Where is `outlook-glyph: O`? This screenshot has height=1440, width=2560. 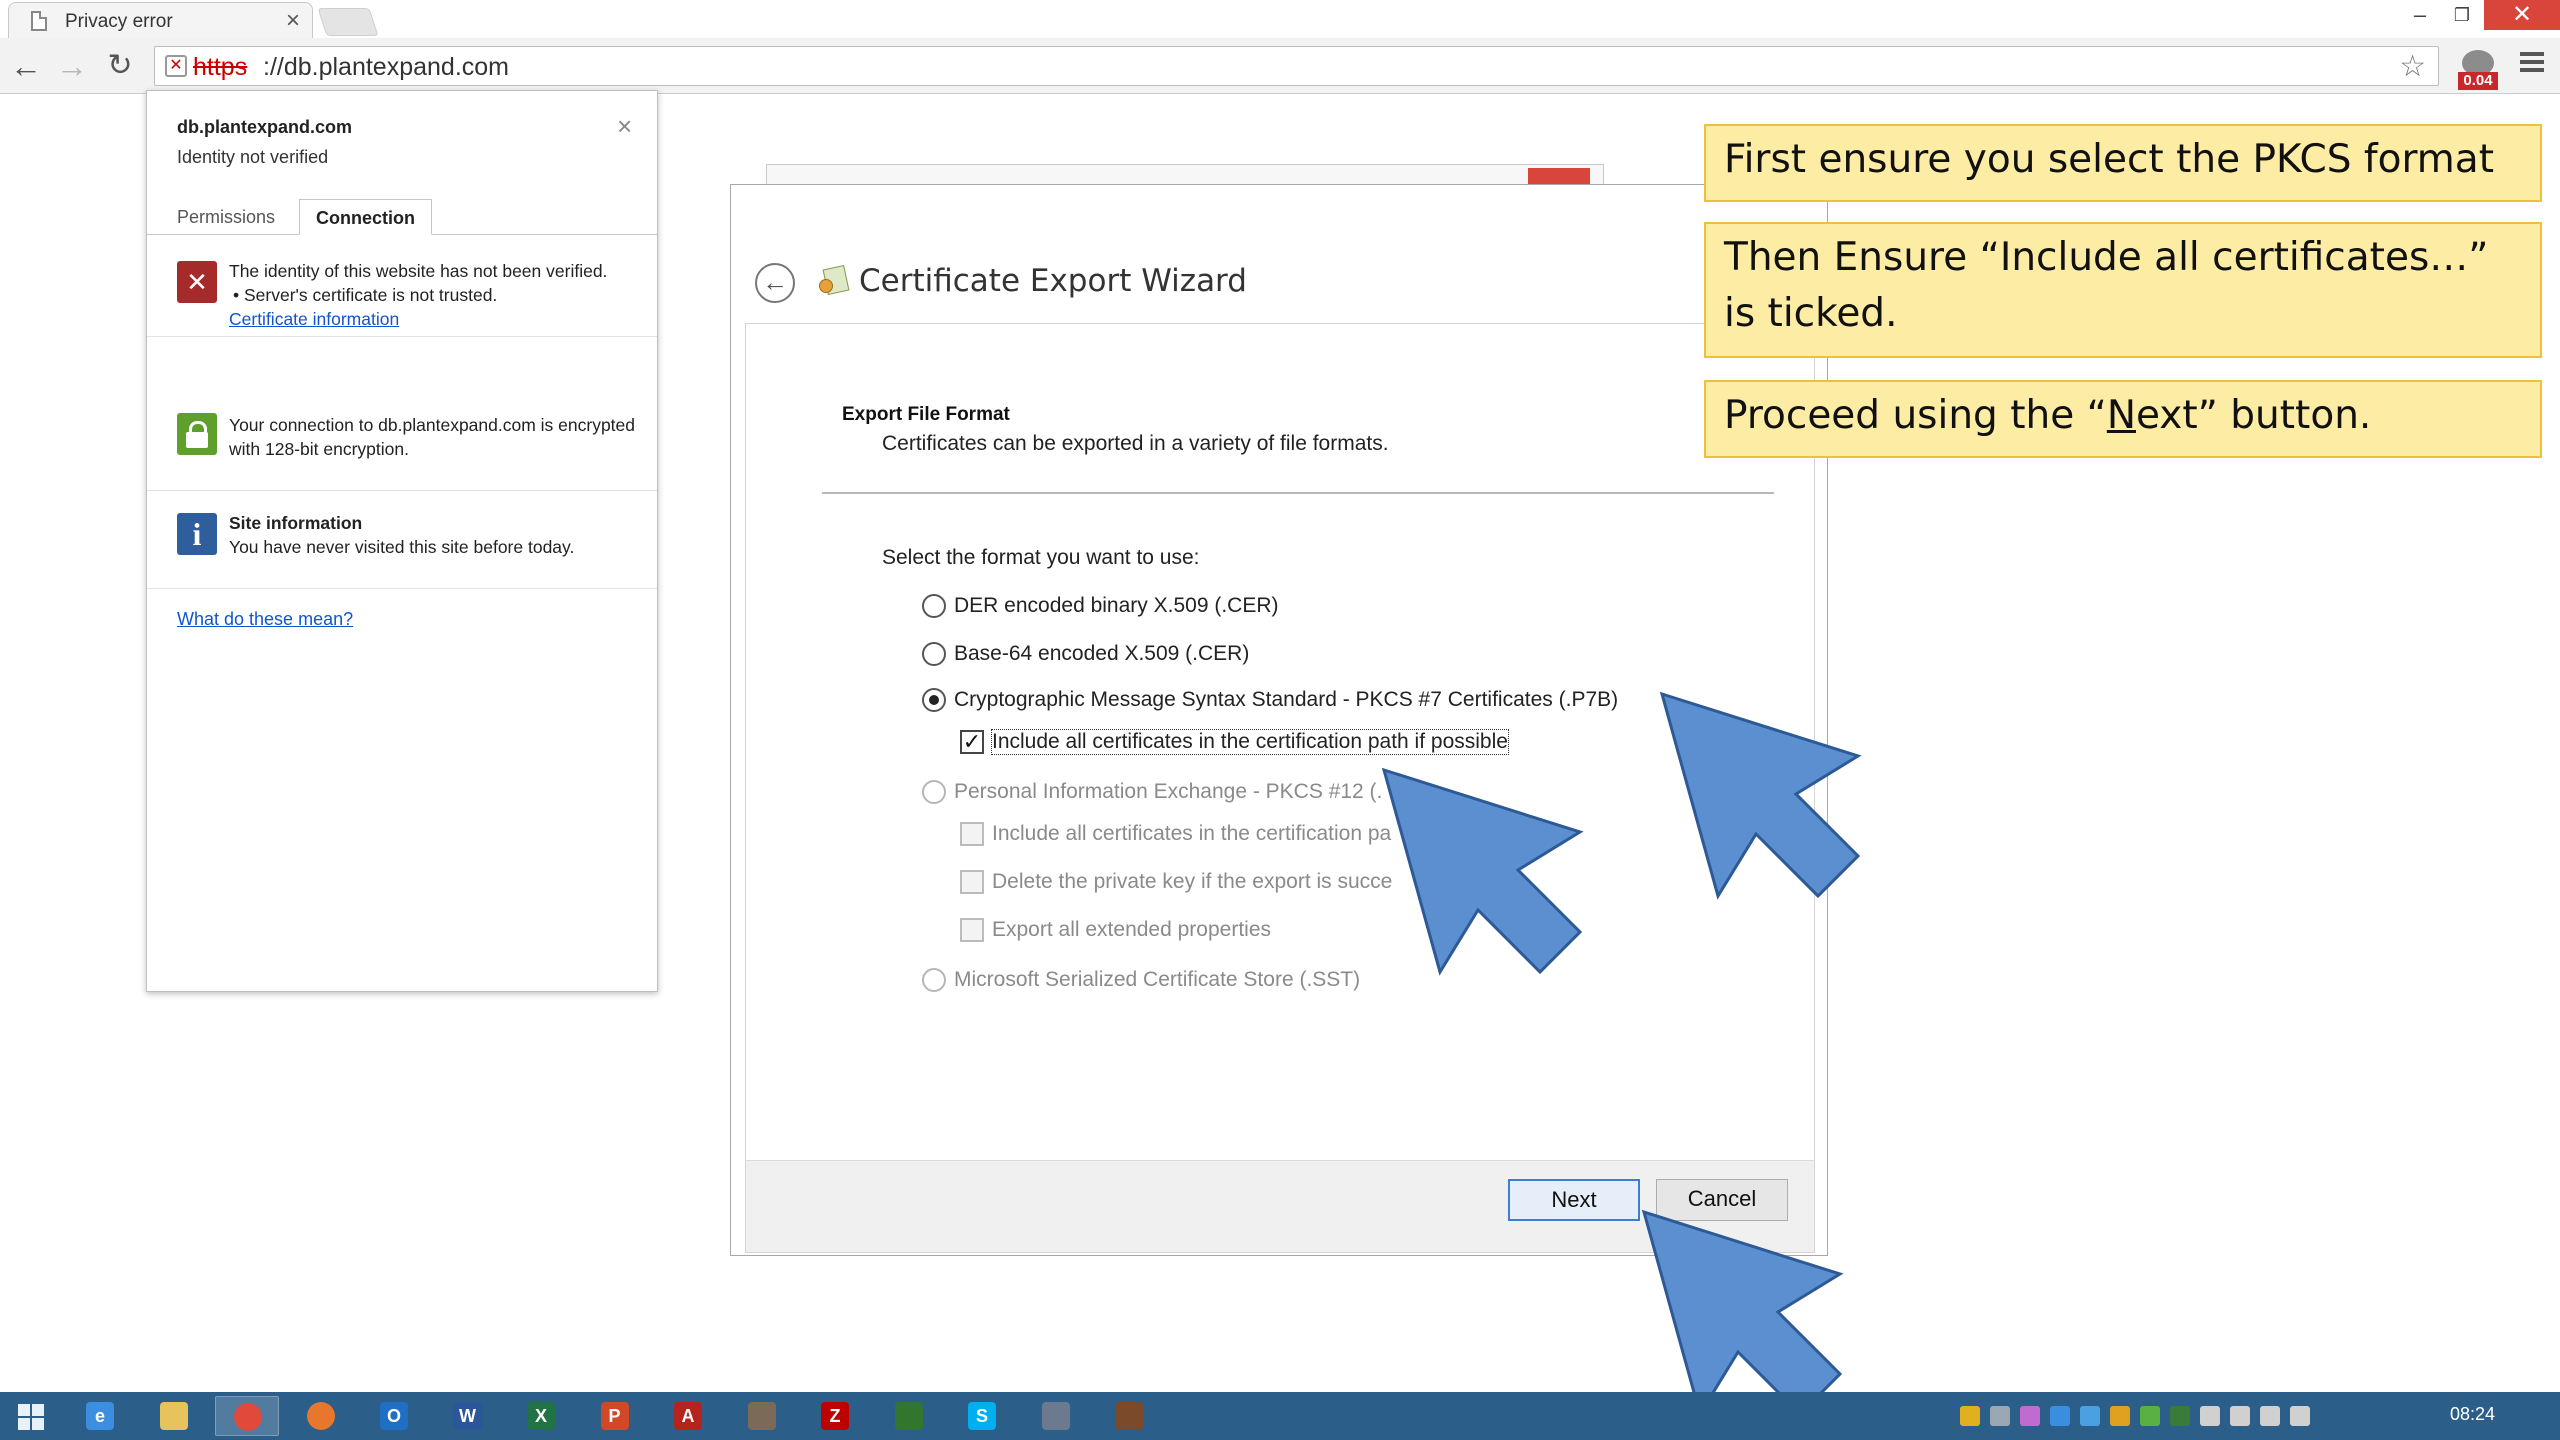 outlook-glyph: O is located at coordinates (394, 1416).